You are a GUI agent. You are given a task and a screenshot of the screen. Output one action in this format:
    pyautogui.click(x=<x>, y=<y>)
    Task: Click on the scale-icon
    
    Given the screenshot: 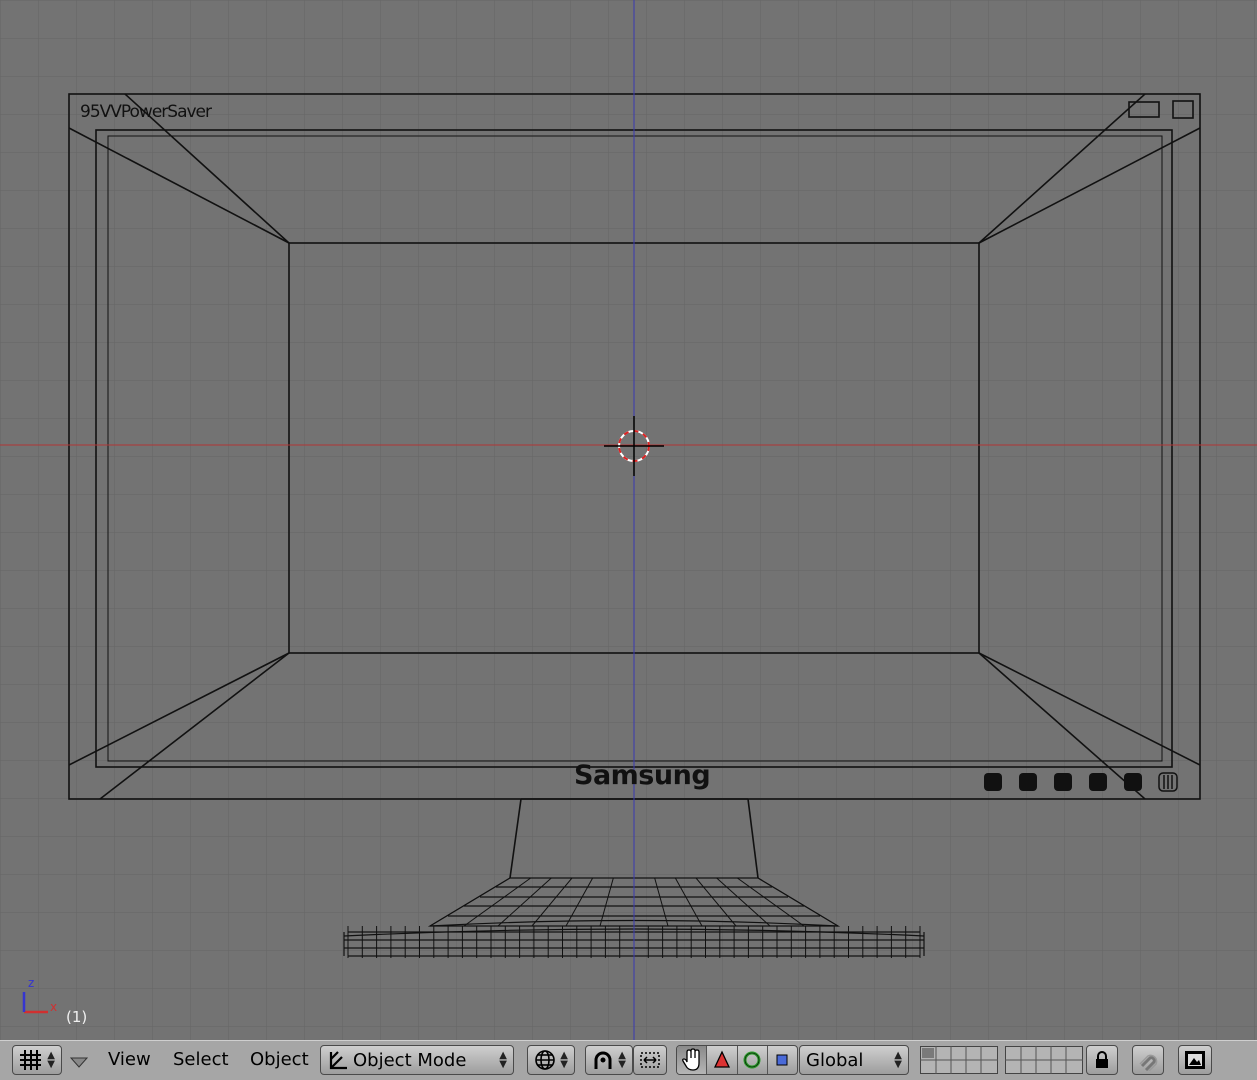 What is the action you would take?
    pyautogui.click(x=782, y=1060)
    